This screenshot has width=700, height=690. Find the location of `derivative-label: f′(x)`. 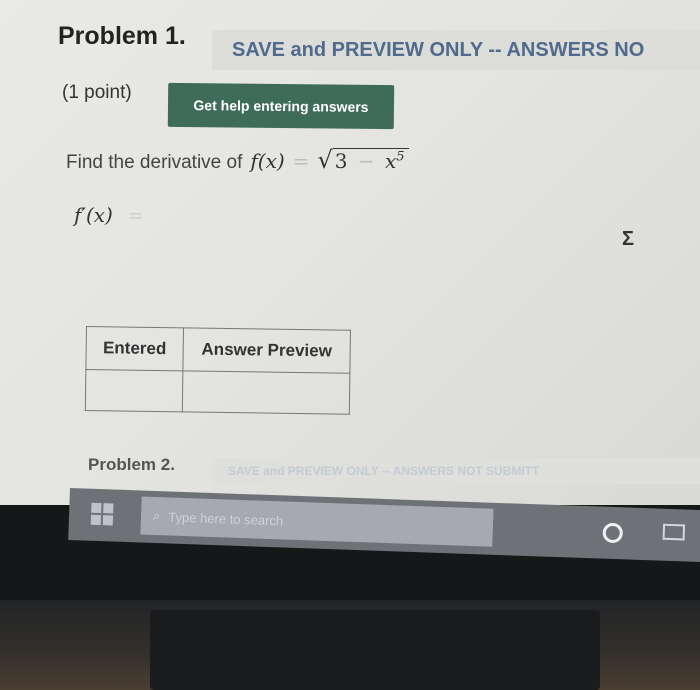

derivative-label: f′(x) is located at coordinates (93, 215).